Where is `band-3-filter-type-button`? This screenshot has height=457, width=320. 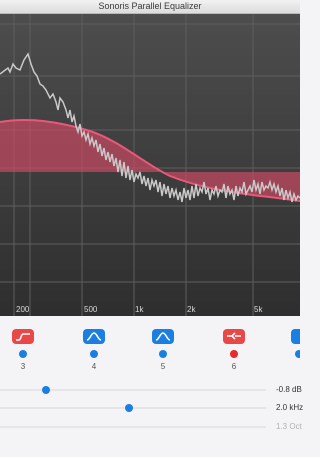
band-3-filter-type-button is located at coordinates (23, 336).